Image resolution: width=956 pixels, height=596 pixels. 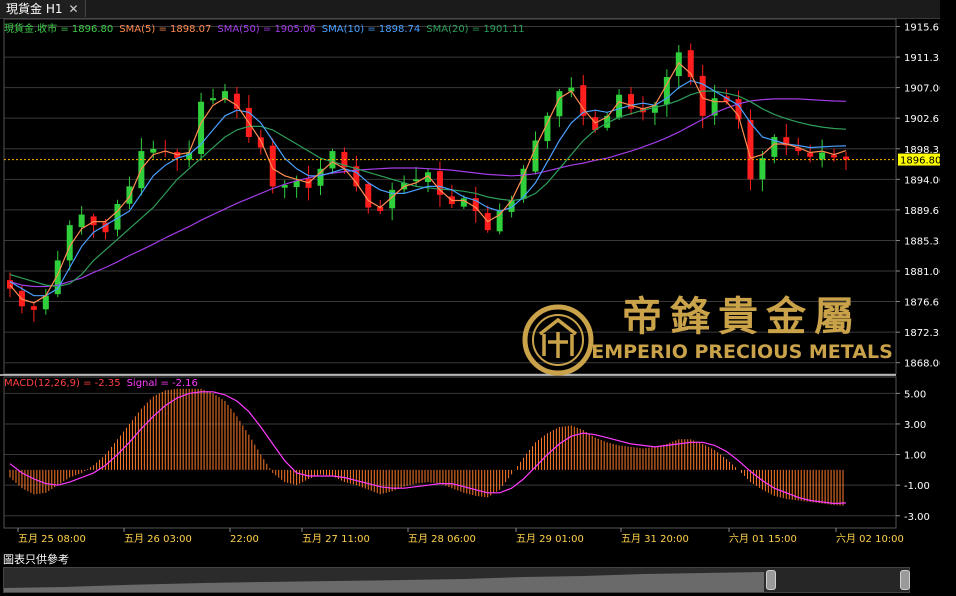 What do you see at coordinates (58, 28) in the screenshot?
I see `legend-item: 現貨金.收市 = 1896.80` at bounding box center [58, 28].